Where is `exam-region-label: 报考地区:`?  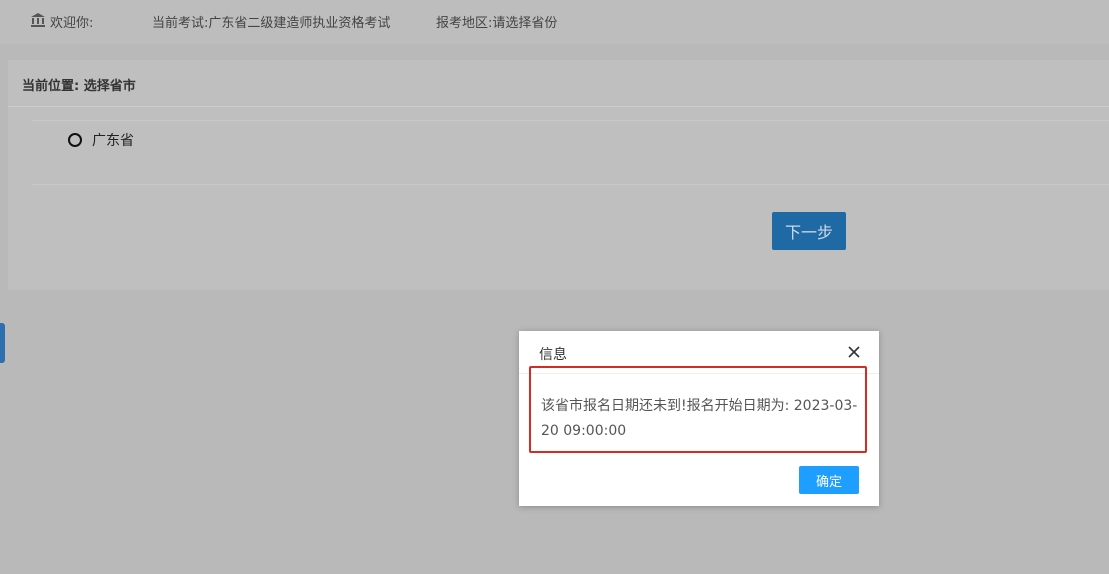 exam-region-label: 报考地区: is located at coordinates (464, 23).